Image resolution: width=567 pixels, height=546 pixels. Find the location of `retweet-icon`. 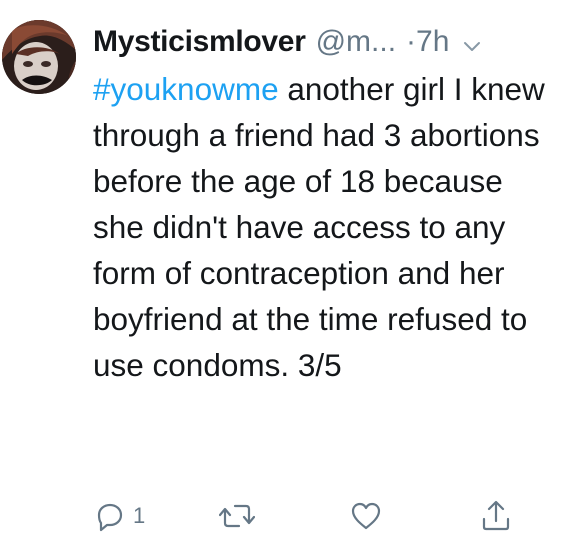

retweet-icon is located at coordinates (237, 516).